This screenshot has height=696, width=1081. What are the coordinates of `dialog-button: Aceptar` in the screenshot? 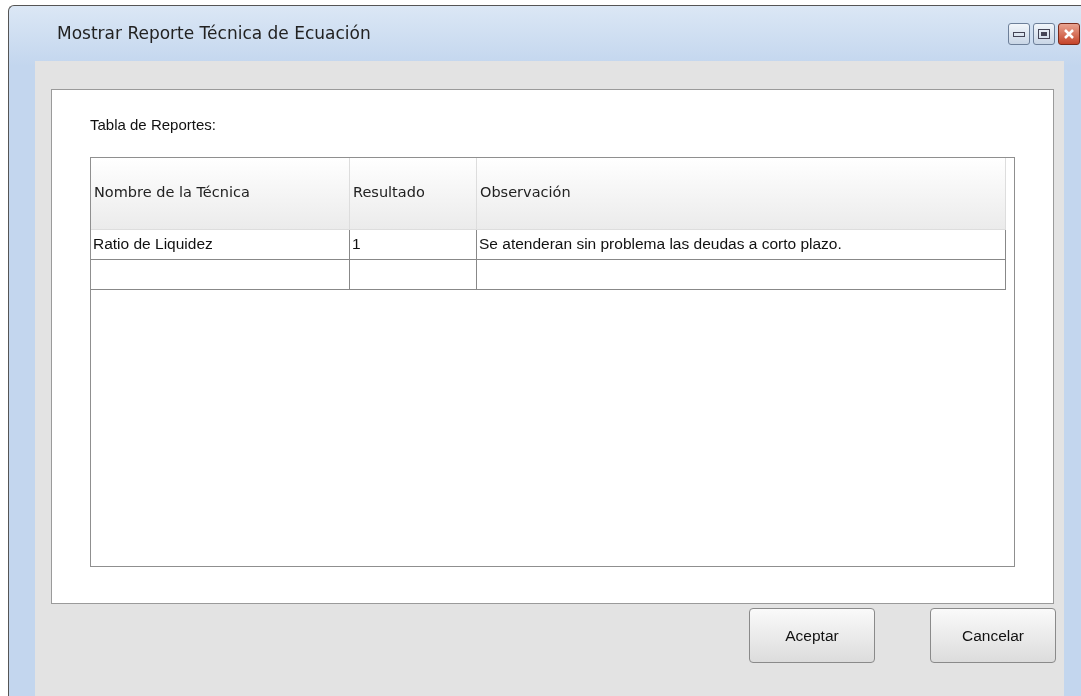 It's located at (812, 635).